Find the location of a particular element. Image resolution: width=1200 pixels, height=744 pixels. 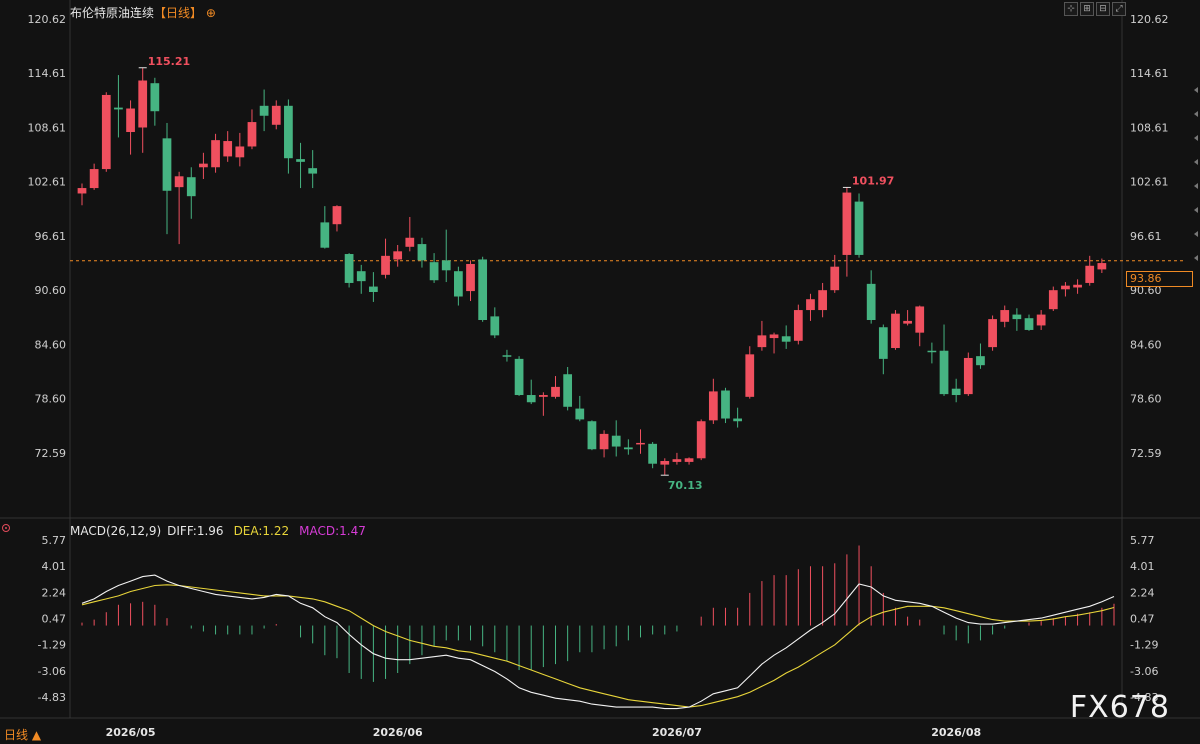

expand-icon: ⤢ is located at coordinates (1119, 9).